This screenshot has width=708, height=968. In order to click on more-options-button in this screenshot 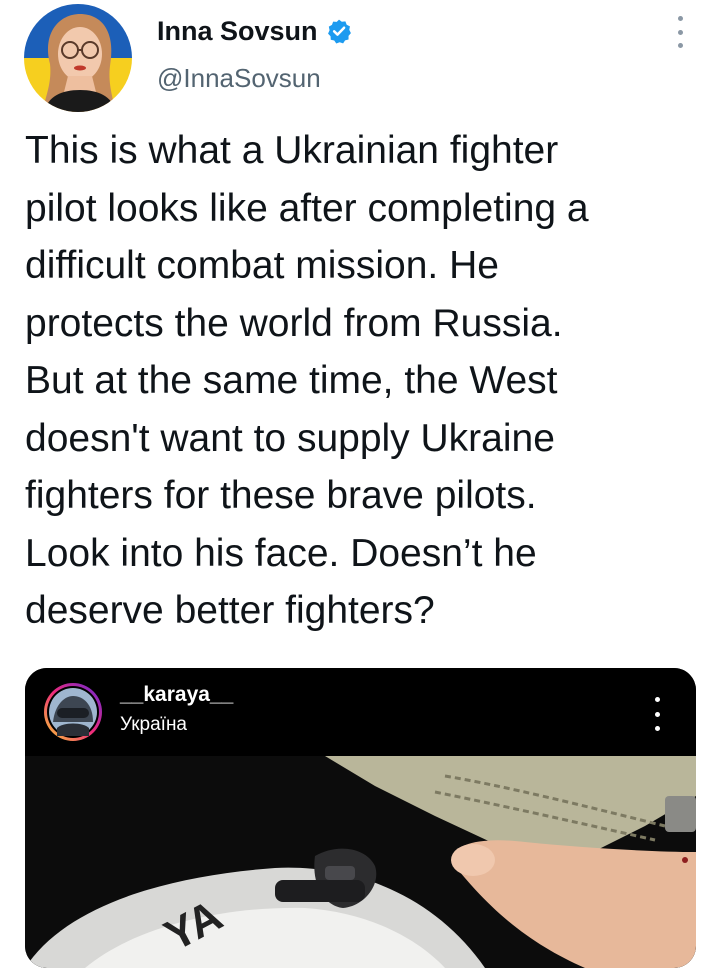, I will do `click(680, 32)`.